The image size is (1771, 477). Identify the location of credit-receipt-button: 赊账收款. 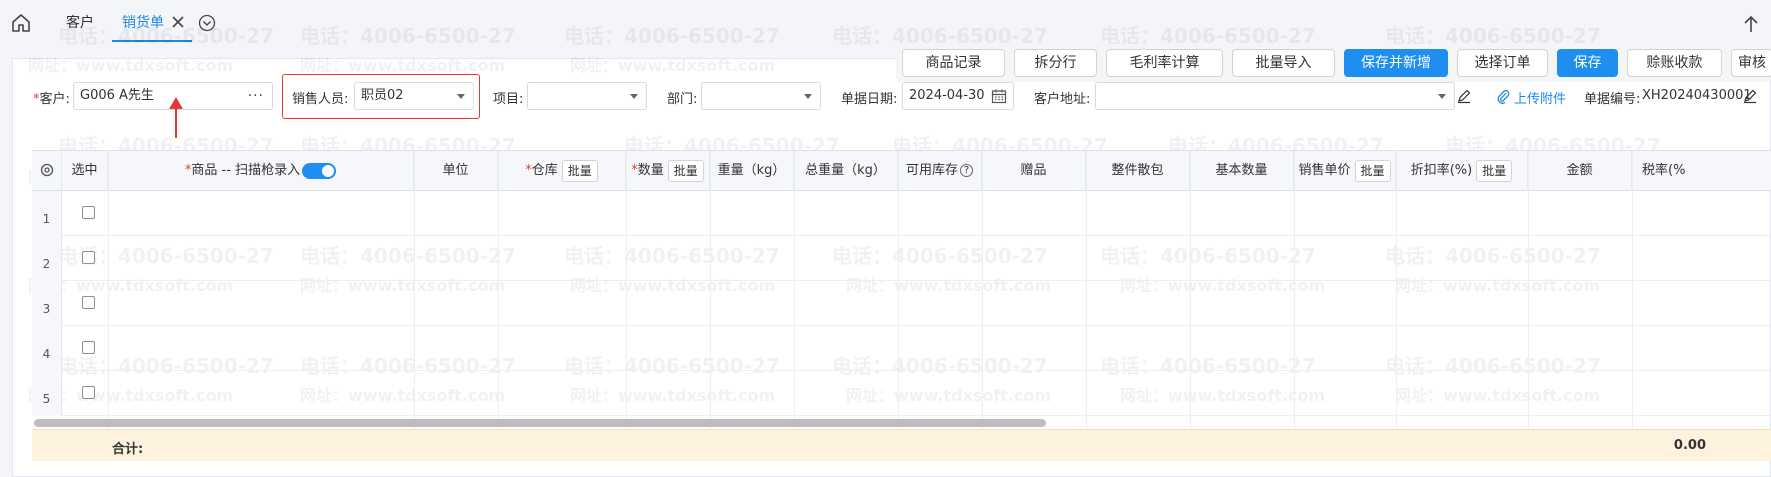
(1674, 63).